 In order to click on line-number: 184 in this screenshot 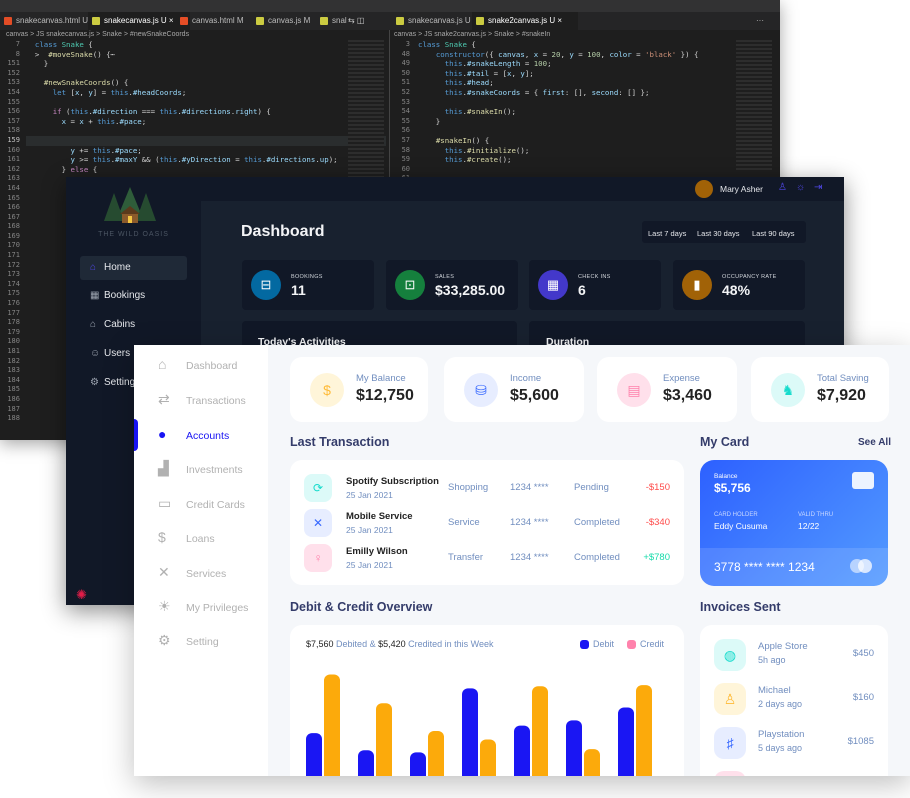, I will do `click(13, 379)`.